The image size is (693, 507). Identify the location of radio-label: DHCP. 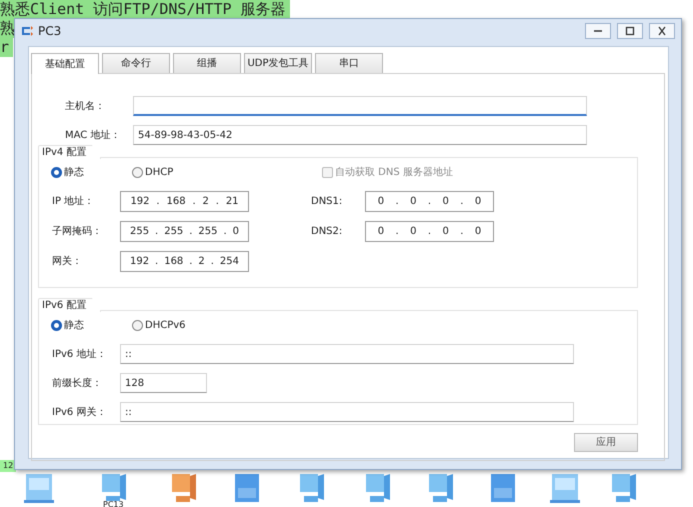
(159, 173).